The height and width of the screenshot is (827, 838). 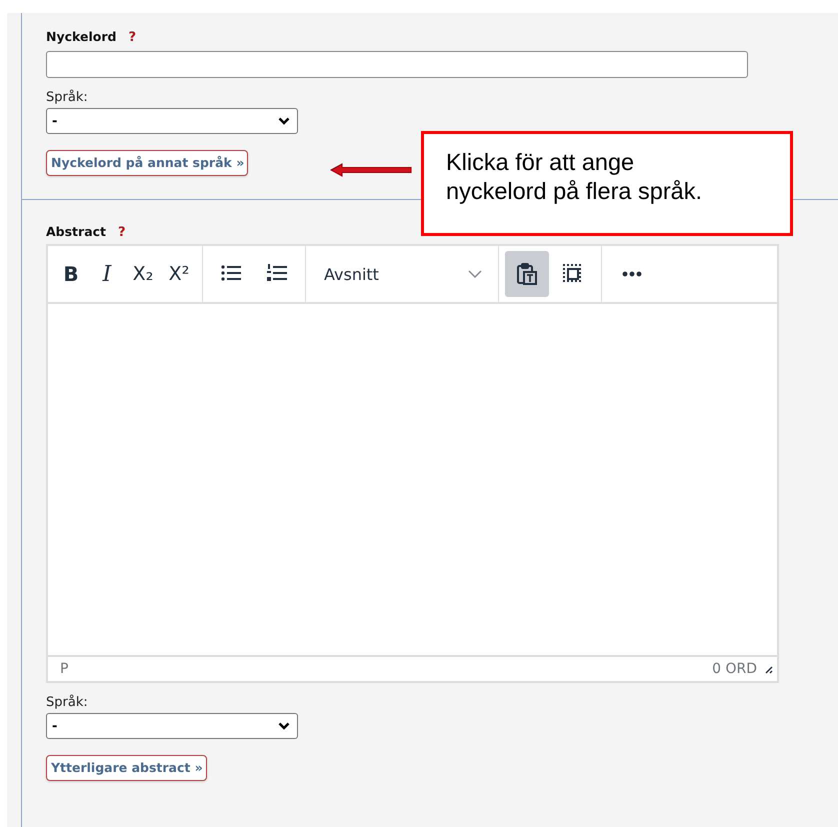 I want to click on word-count: 0 ORD, so click(x=734, y=669).